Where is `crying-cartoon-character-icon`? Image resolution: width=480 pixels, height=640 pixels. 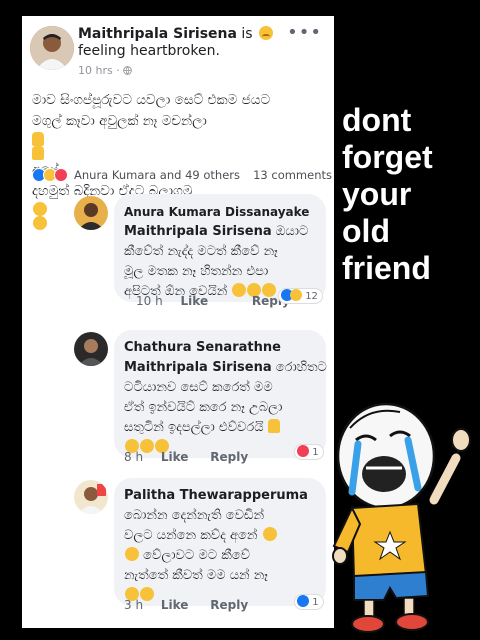
crying-cartoon-character-icon is located at coordinates (401, 517).